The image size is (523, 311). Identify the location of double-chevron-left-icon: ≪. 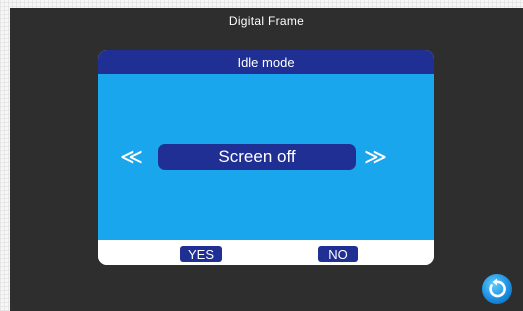
(131, 157).